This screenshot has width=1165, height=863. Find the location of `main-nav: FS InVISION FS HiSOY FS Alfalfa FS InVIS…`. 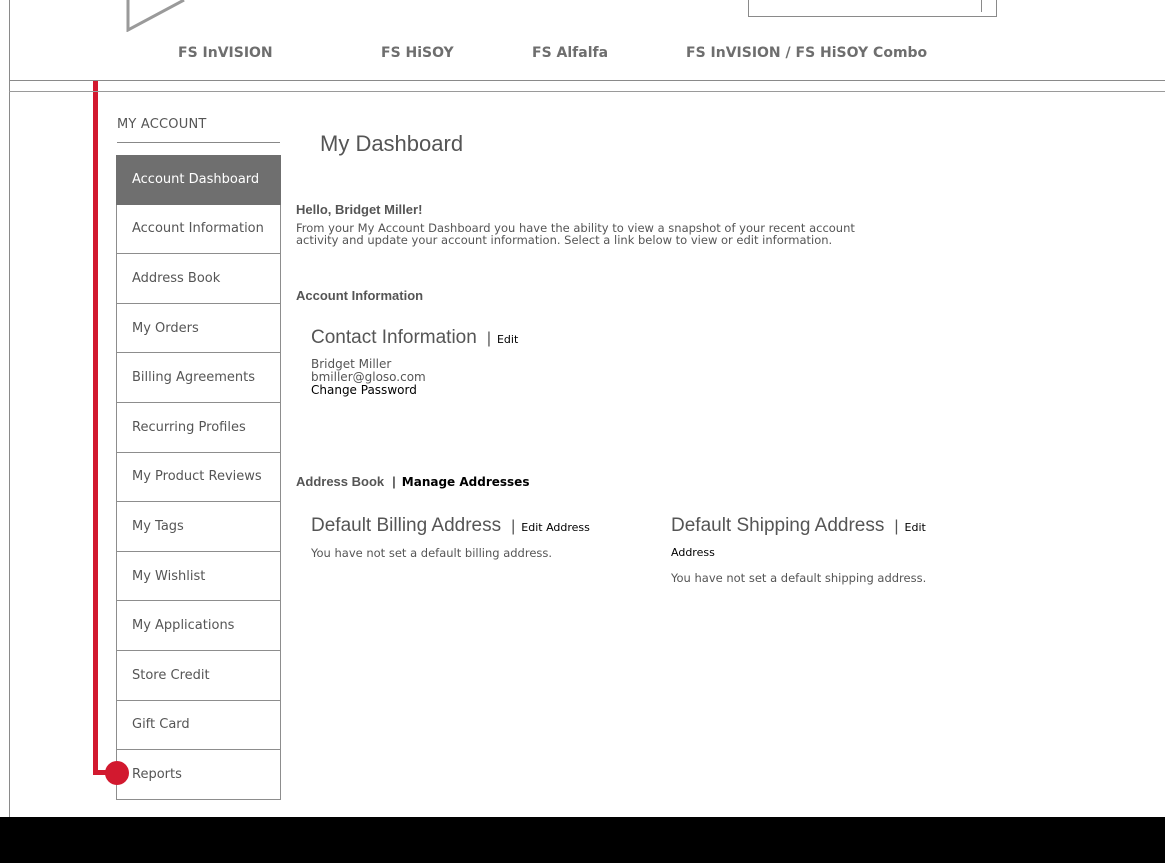

main-nav: FS InVISION FS HiSOY FS Alfalfa FS InVIS… is located at coordinates (587, 55).